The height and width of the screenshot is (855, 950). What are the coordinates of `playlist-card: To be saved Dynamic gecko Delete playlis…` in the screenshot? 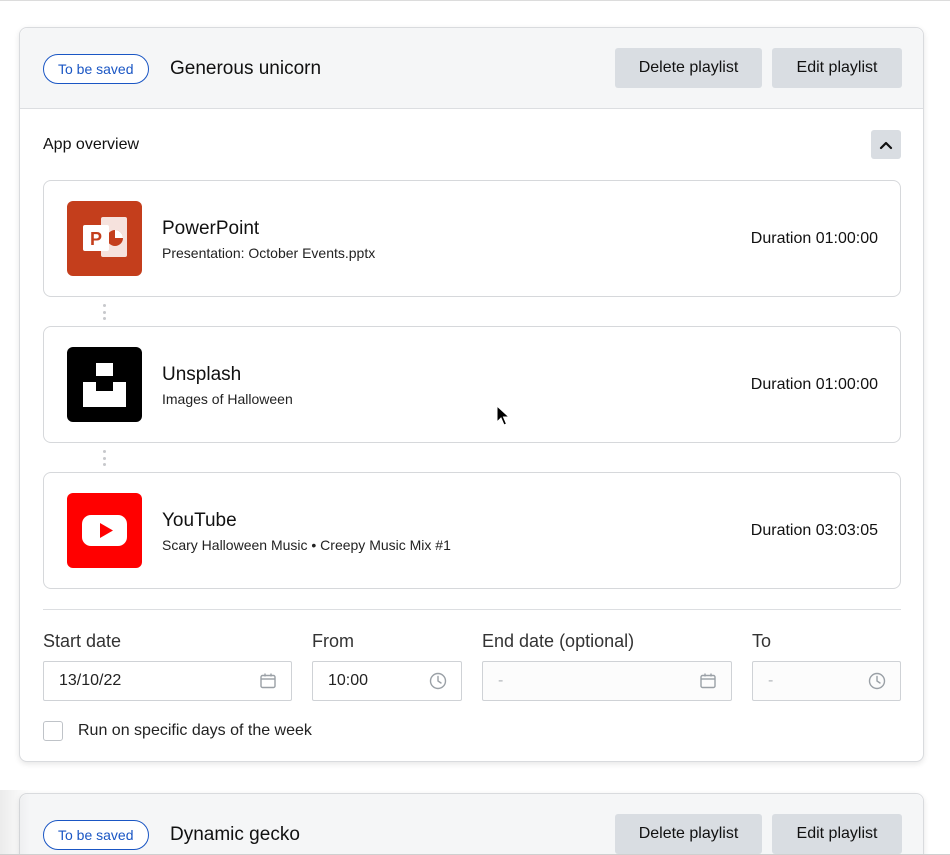 It's located at (471, 824).